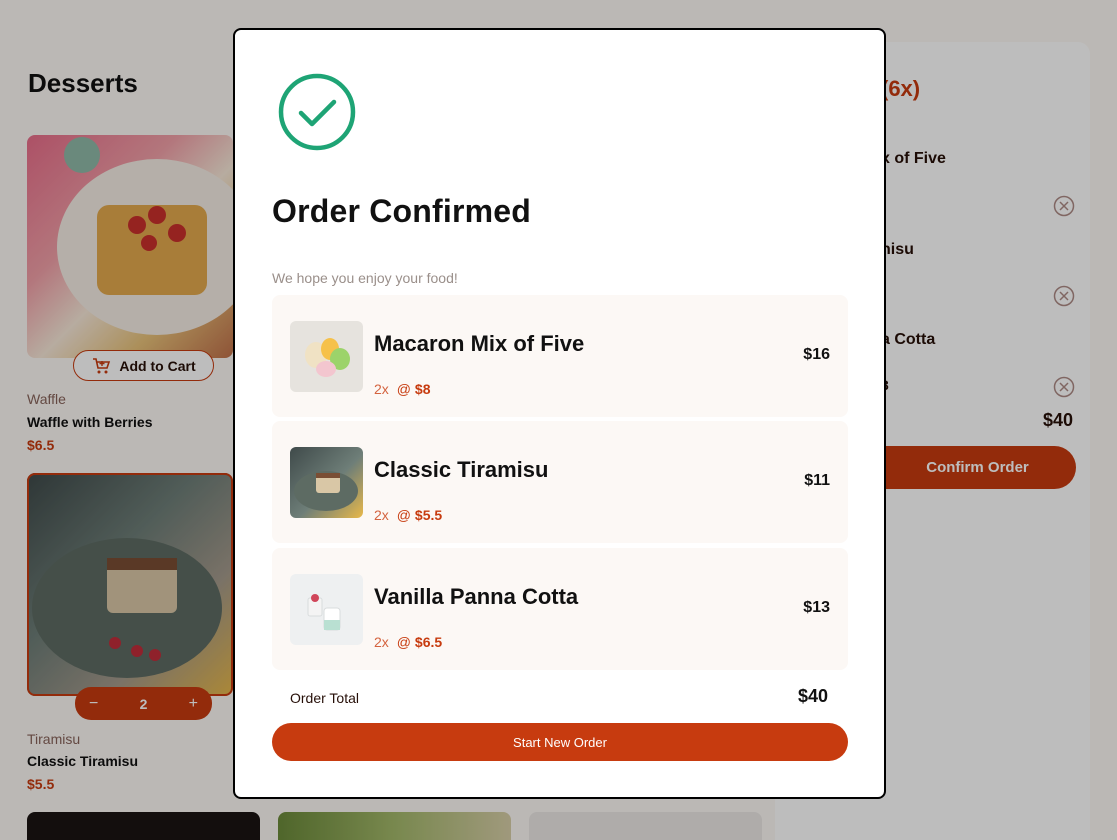 This screenshot has height=840, width=1117. I want to click on item-unit-price: $5.5, so click(428, 515).